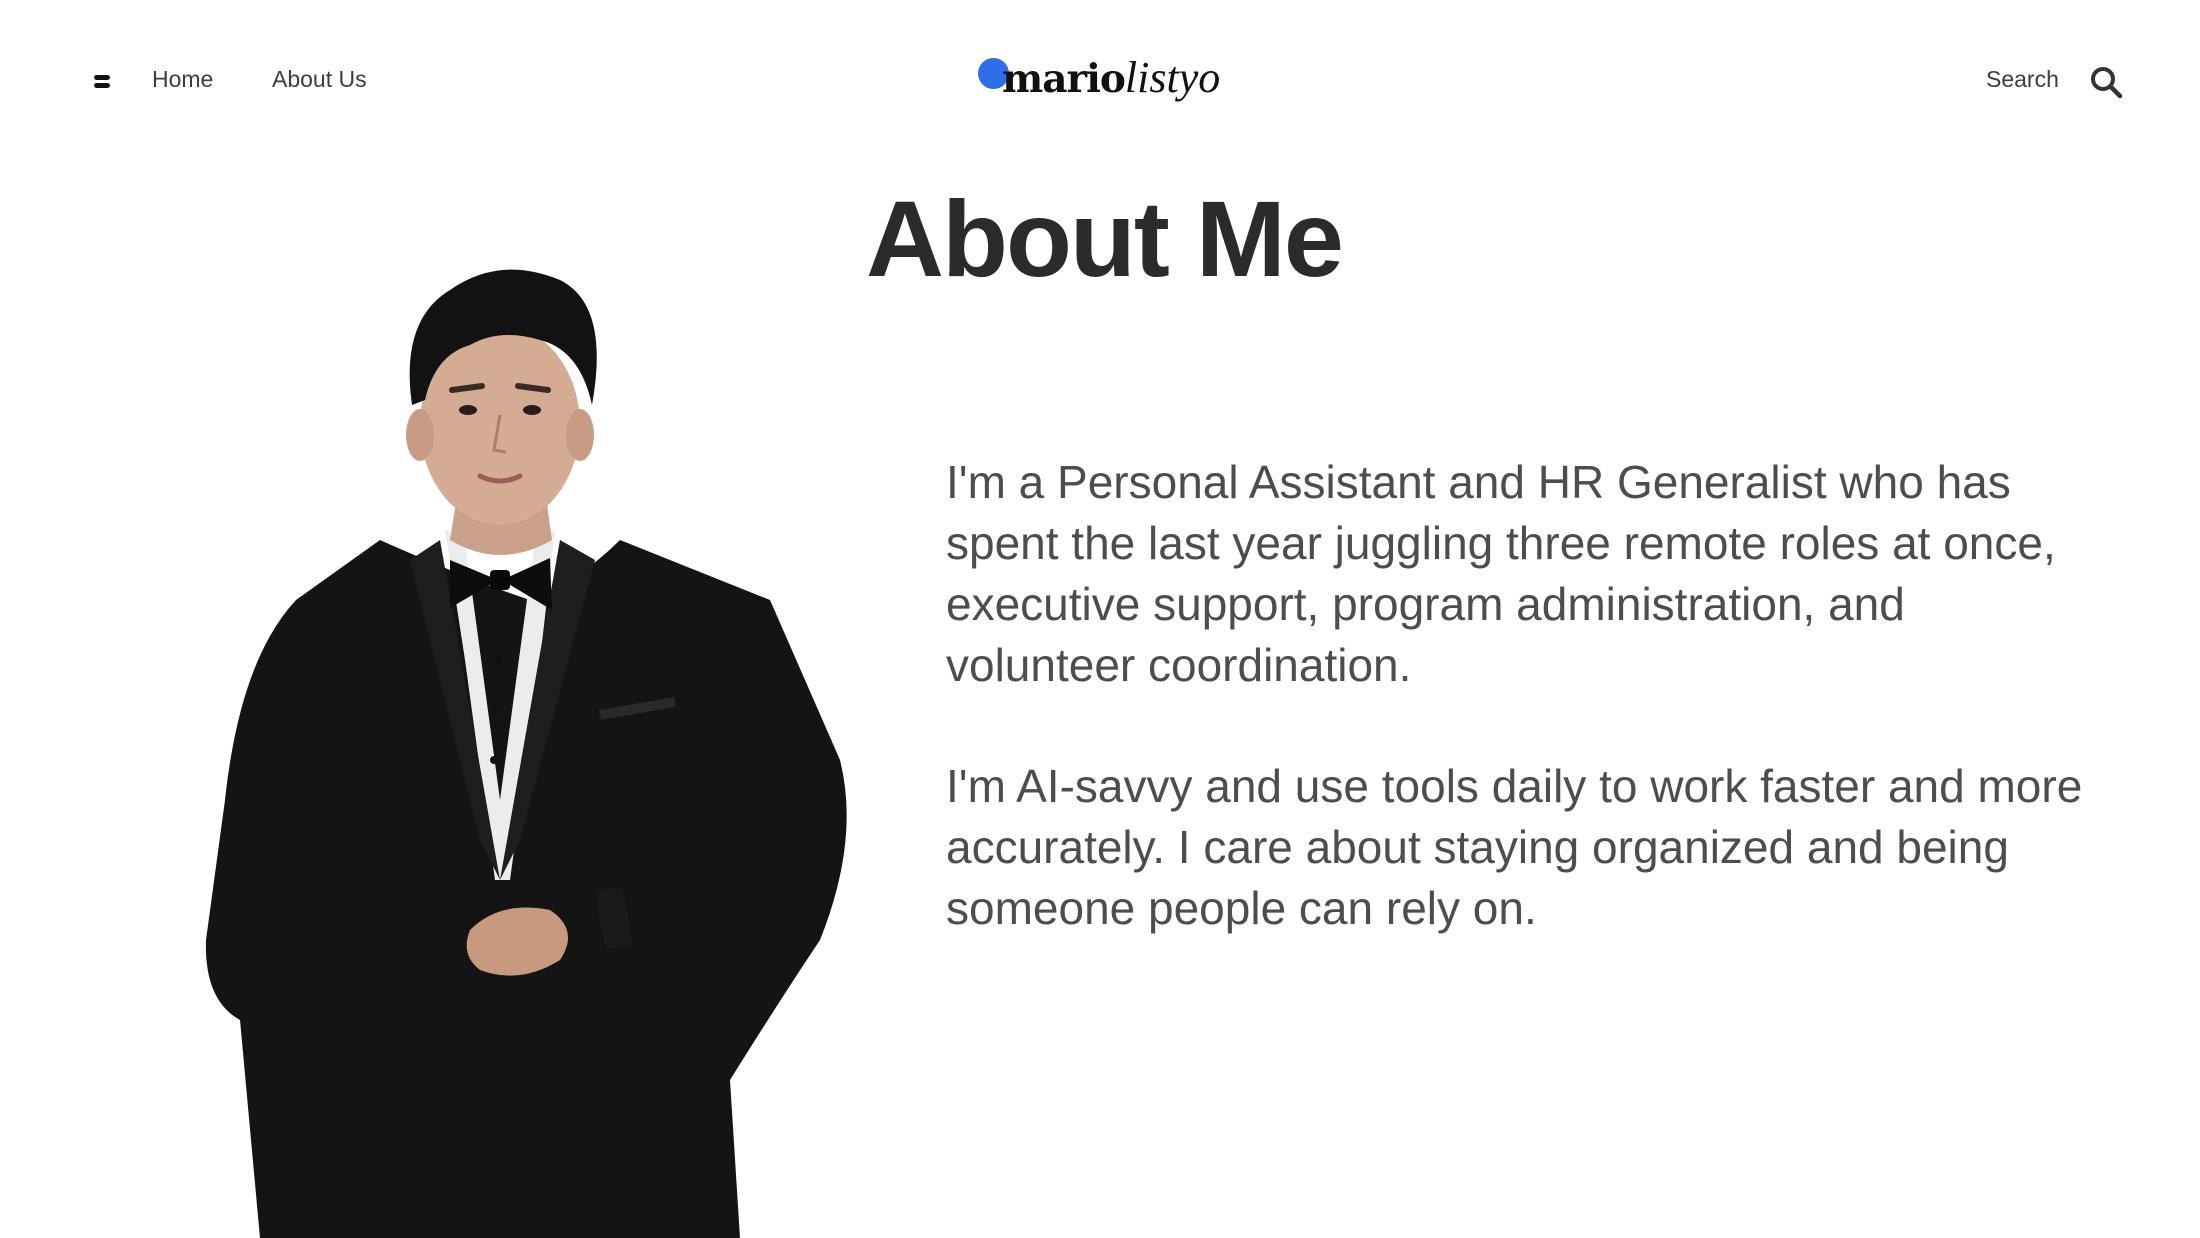  What do you see at coordinates (1172, 77) in the screenshot?
I see `logo-italic-part: listyo` at bounding box center [1172, 77].